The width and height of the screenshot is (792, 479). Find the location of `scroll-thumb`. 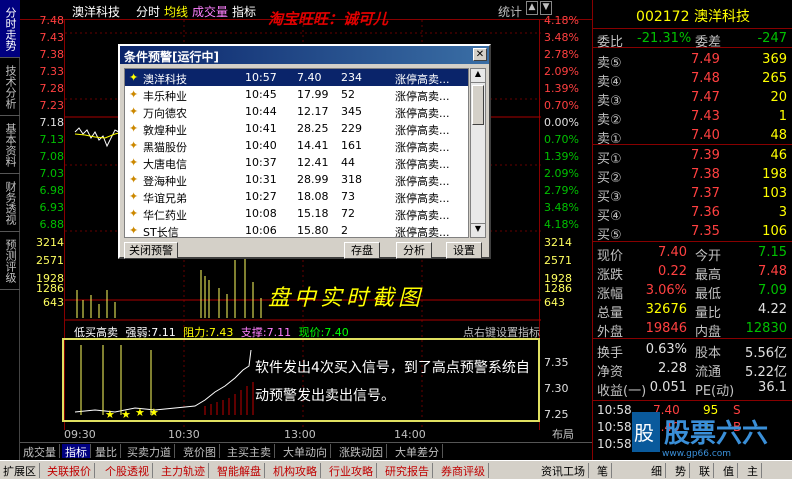

scroll-thumb is located at coordinates (478, 105).